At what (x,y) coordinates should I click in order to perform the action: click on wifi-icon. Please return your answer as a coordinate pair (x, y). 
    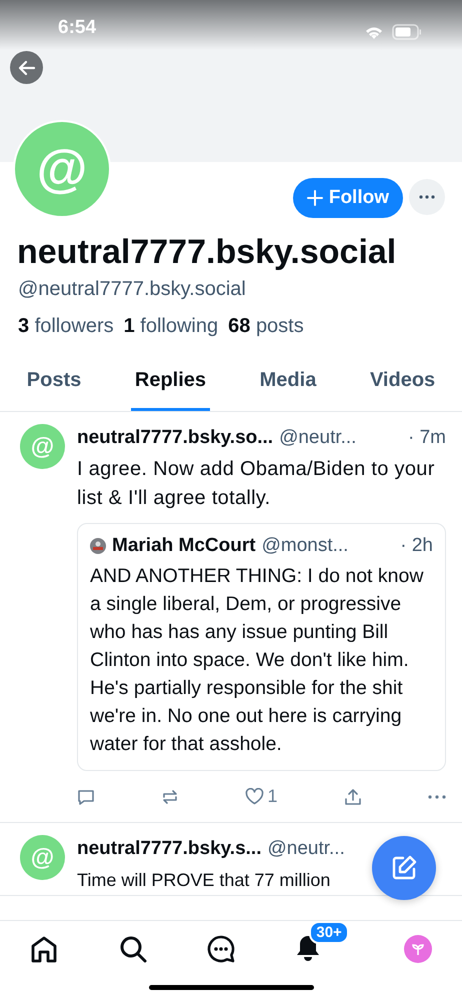
    Looking at the image, I should click on (374, 32).